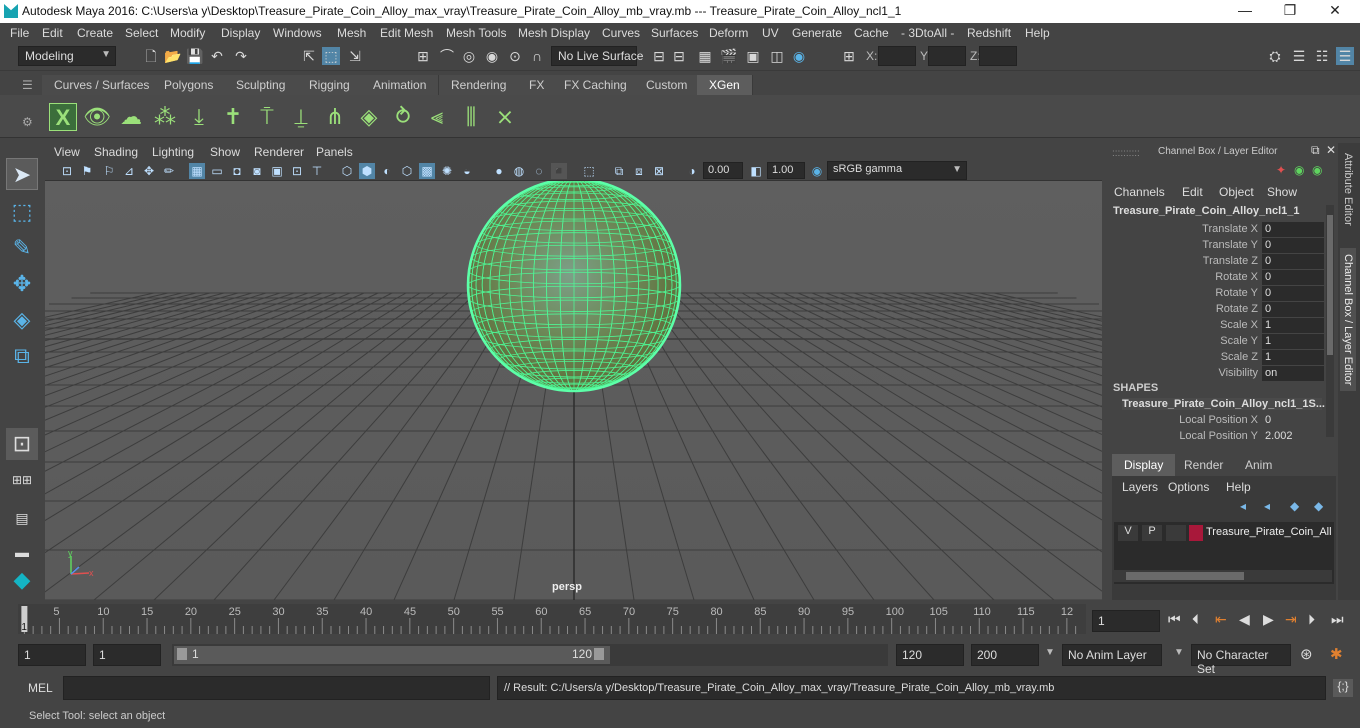 The image size is (1360, 728). I want to click on mode-selector: Modeling ▼, so click(67, 56).